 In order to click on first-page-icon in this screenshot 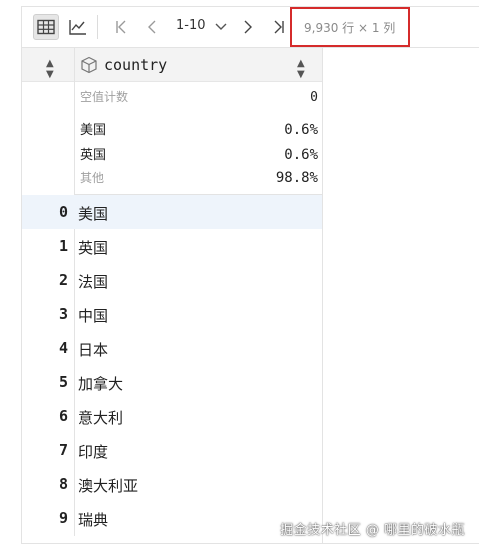, I will do `click(121, 27)`.